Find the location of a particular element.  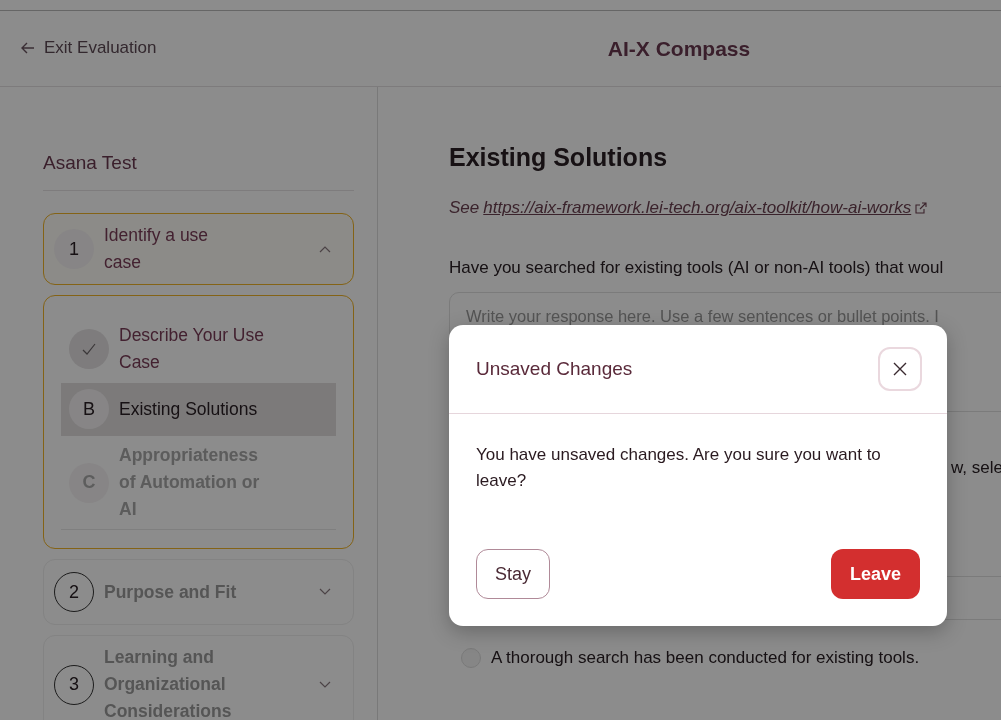

step-item: Describe Your Use Case is located at coordinates (198, 349).